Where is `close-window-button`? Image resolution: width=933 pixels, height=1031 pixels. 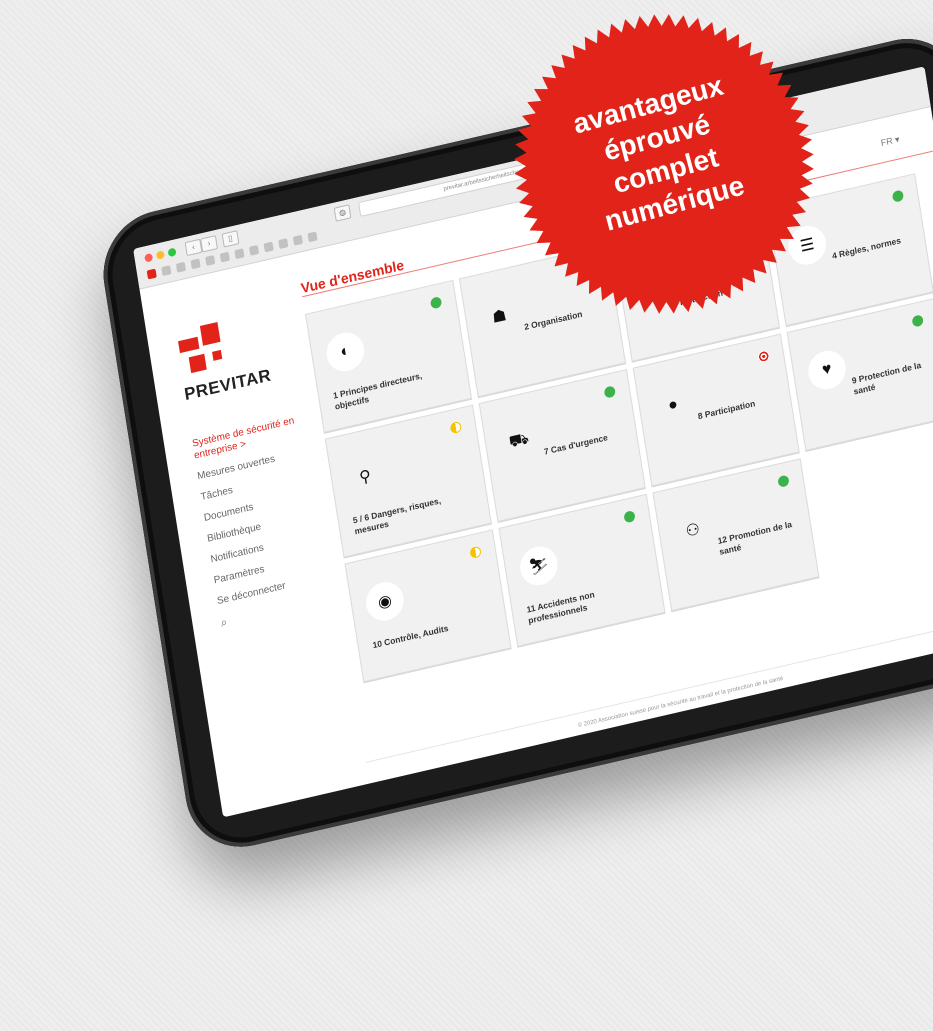 close-window-button is located at coordinates (149, 257).